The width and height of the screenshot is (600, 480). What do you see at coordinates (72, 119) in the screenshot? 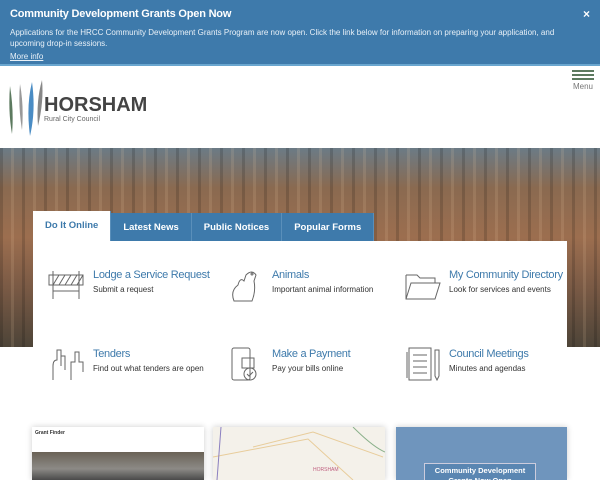
I see `svg-text: Rural City Council` at bounding box center [72, 119].